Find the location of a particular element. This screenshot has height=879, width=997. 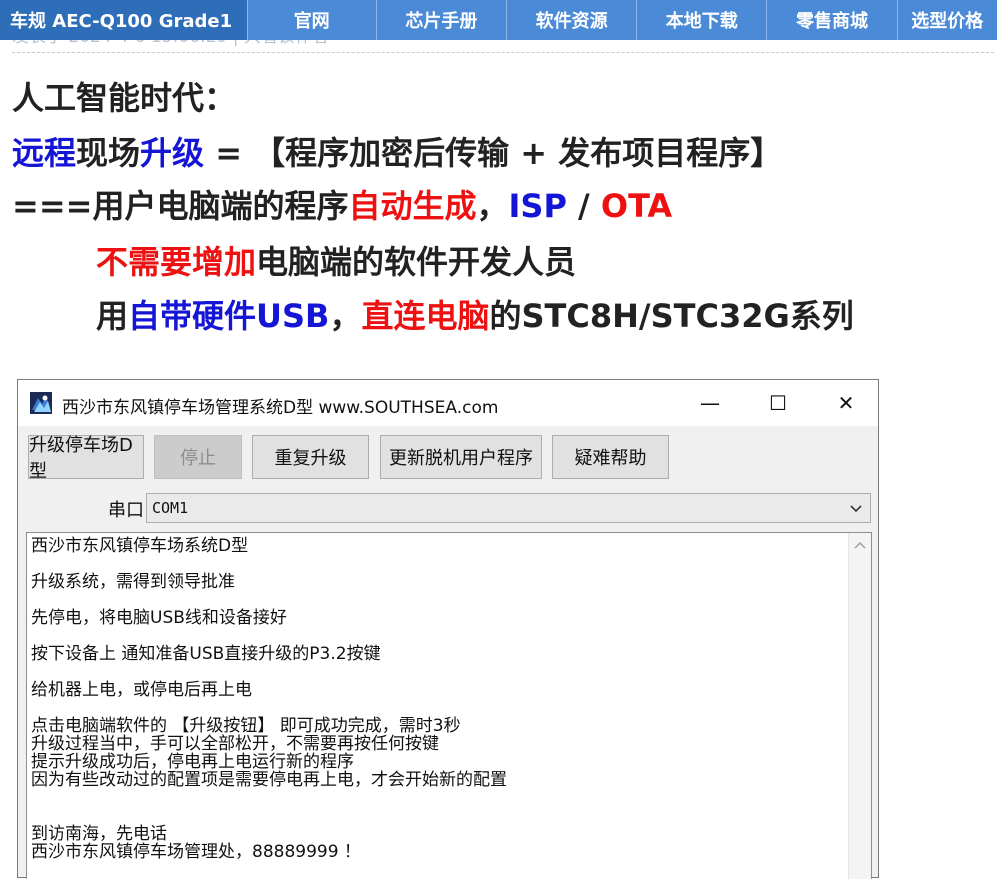

nav-item-downloads: 本地下载 is located at coordinates (701, 20).